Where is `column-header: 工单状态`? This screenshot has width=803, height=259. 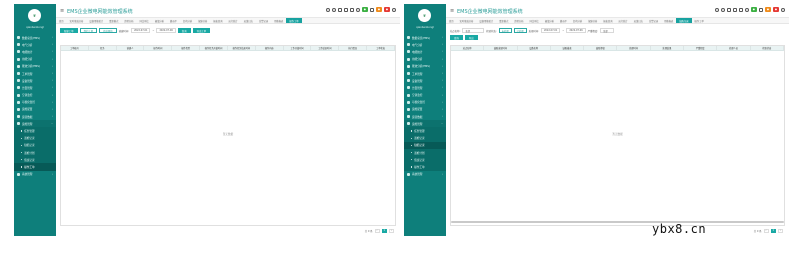
column-header: 工单状态 is located at coordinates (381, 48).